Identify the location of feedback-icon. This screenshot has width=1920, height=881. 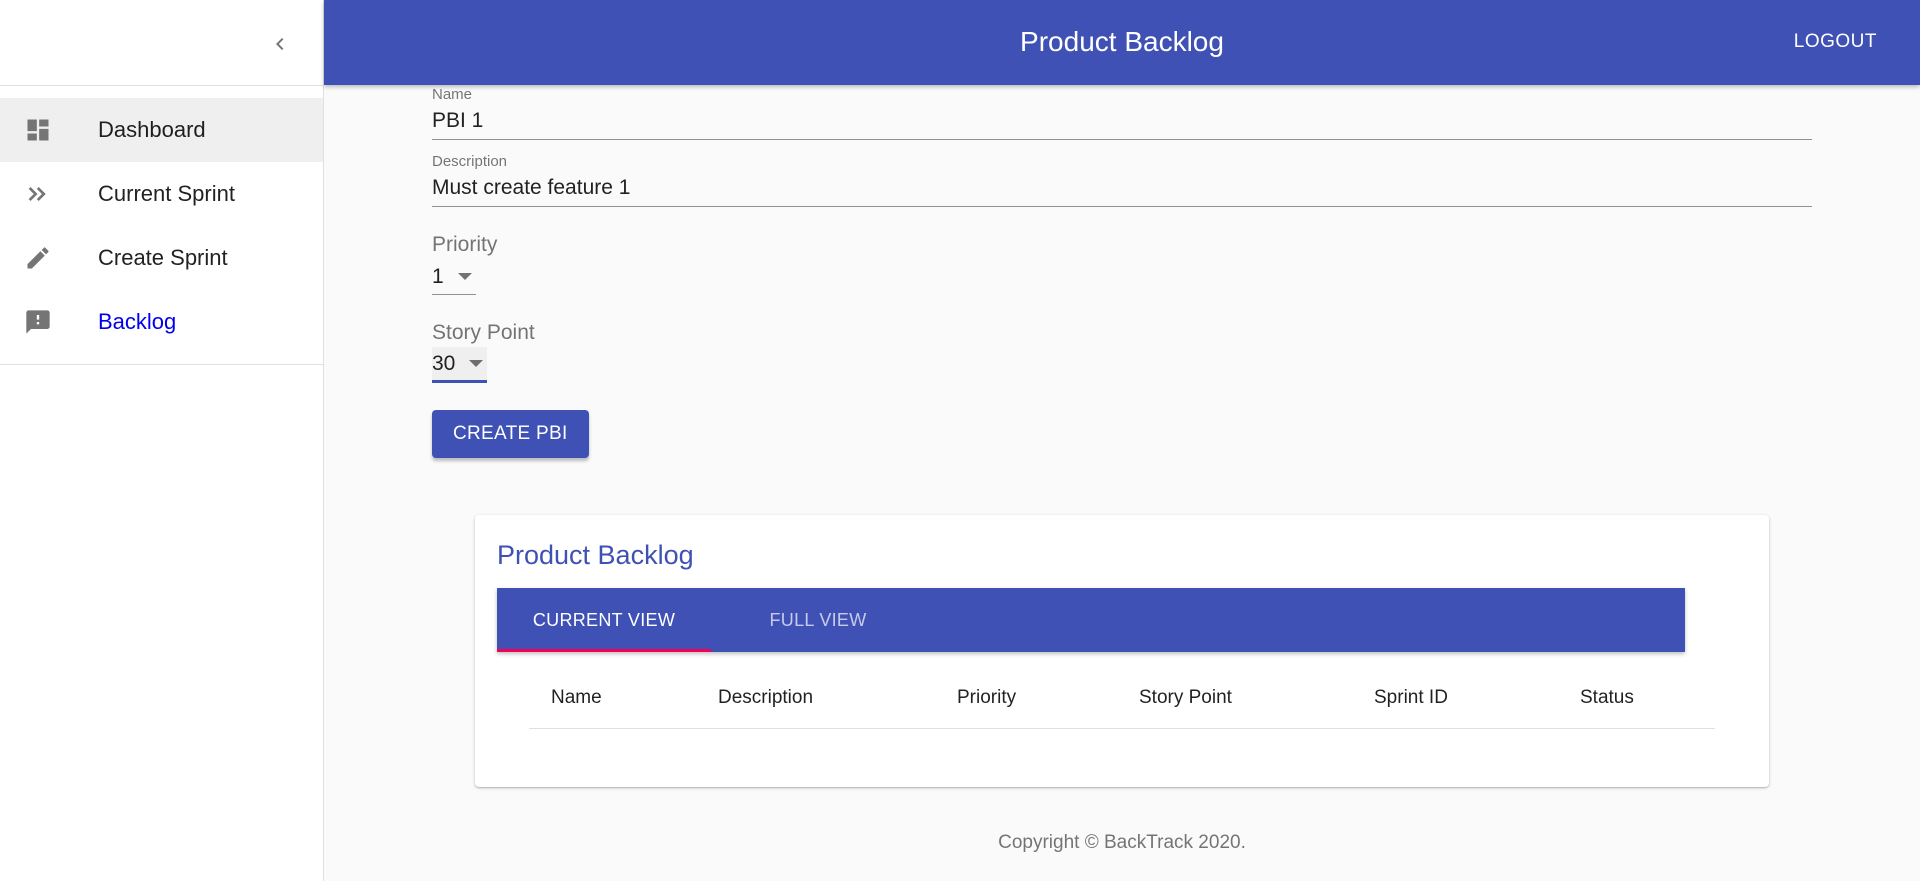
(49, 322).